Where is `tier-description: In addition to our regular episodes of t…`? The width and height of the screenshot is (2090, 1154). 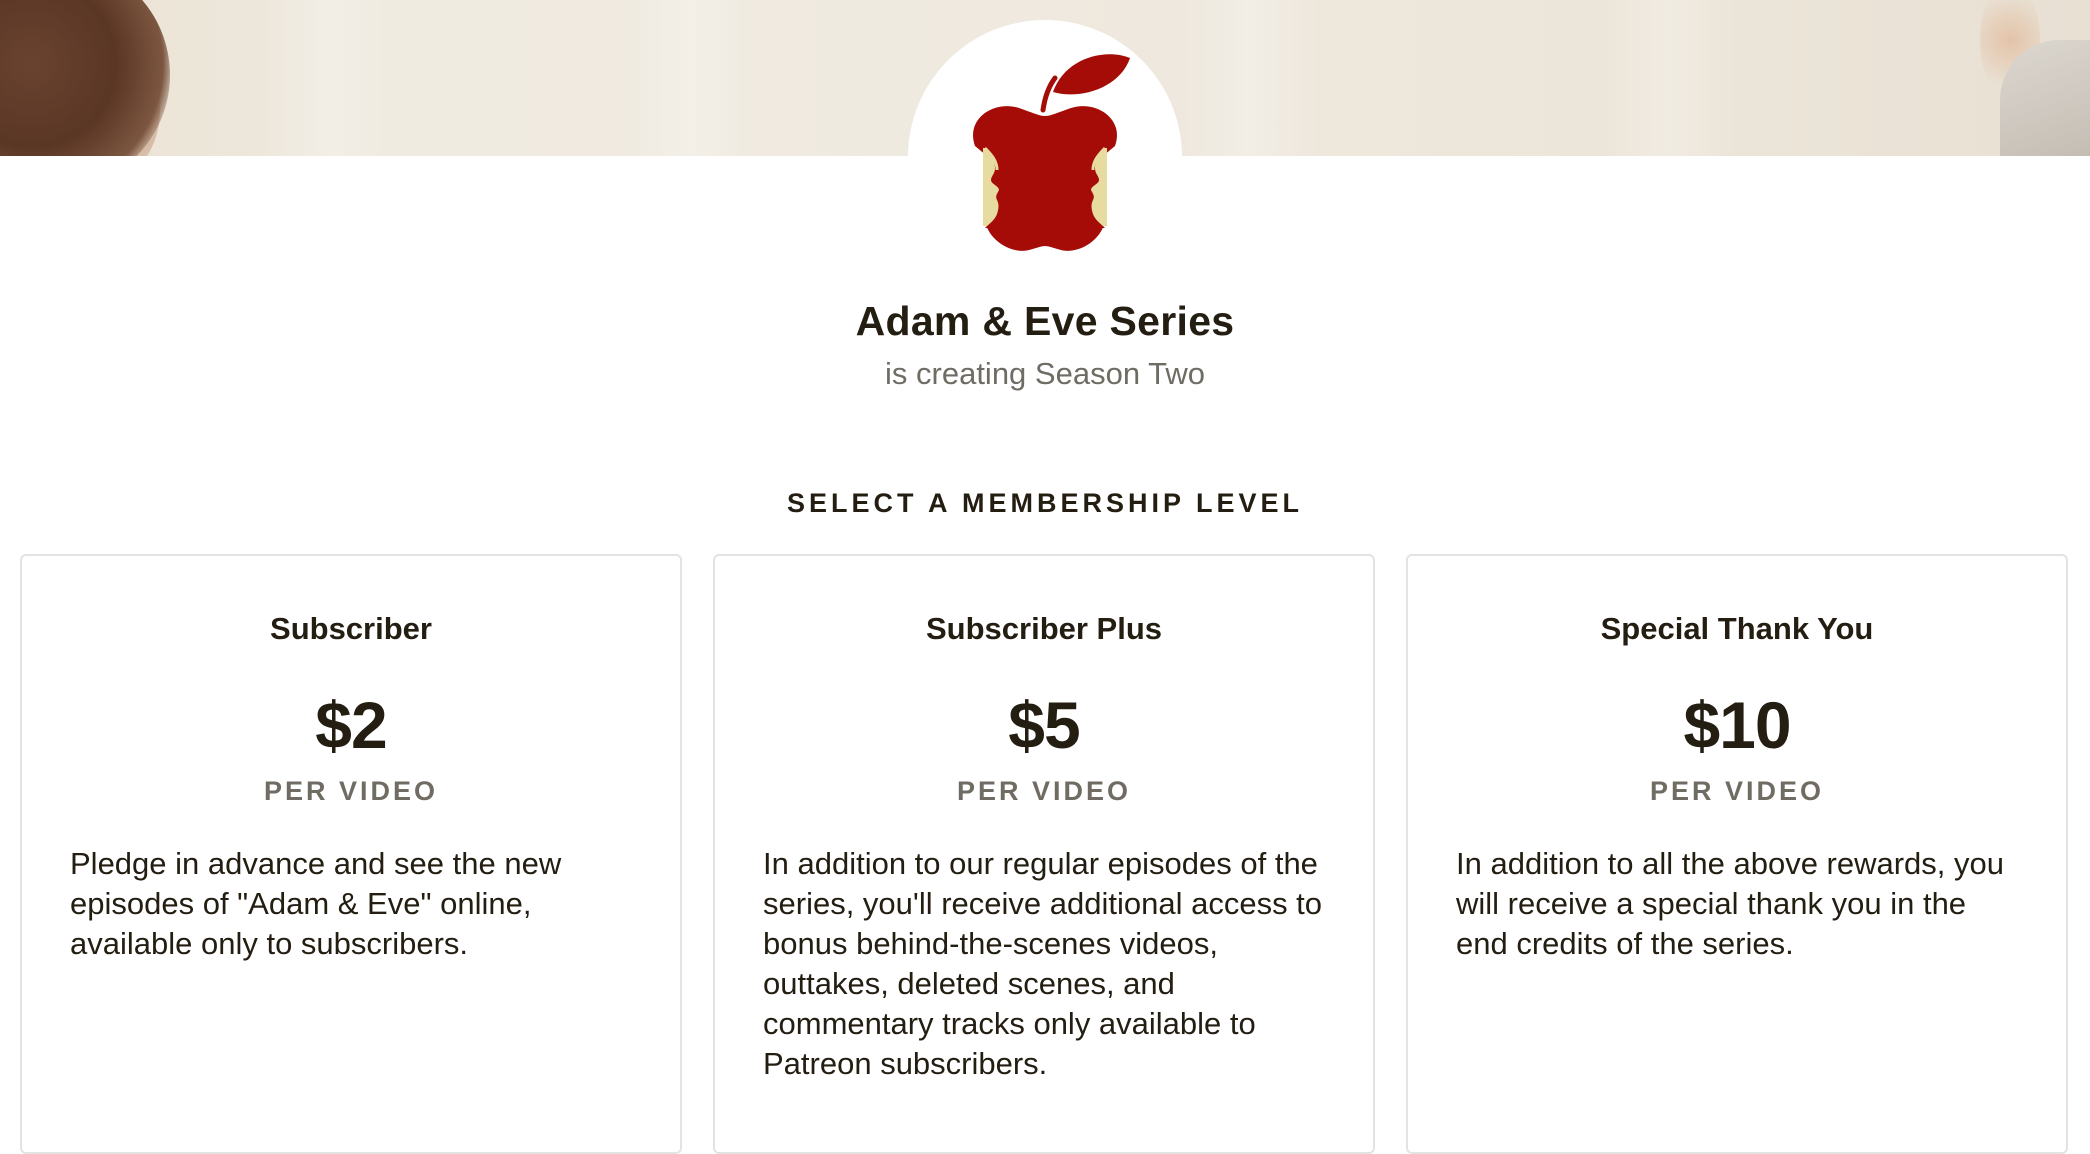
tier-description: In addition to our regular episodes of t… is located at coordinates (1043, 963).